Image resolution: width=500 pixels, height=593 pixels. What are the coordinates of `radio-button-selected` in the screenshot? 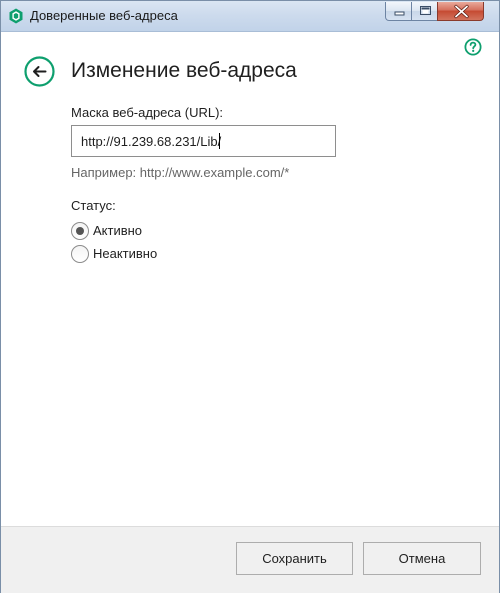 It's located at (80, 231).